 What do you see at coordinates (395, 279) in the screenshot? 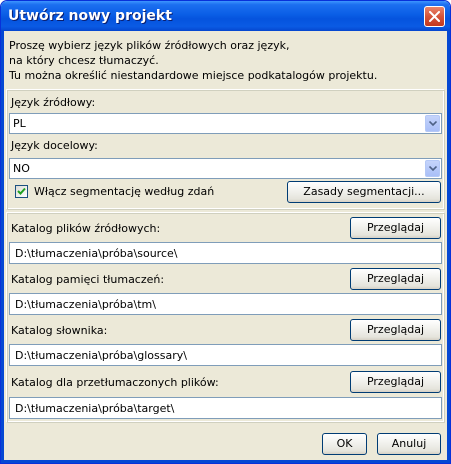
I see `browse-tm-button: Przeglądaj` at bounding box center [395, 279].